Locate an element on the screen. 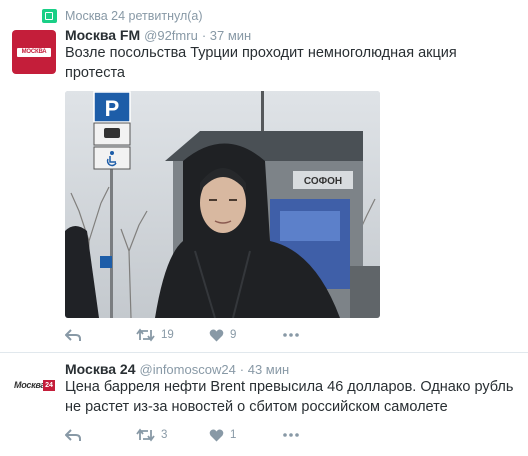 The height and width of the screenshot is (456, 528). tweet-time: · 37 мин is located at coordinates (226, 35).